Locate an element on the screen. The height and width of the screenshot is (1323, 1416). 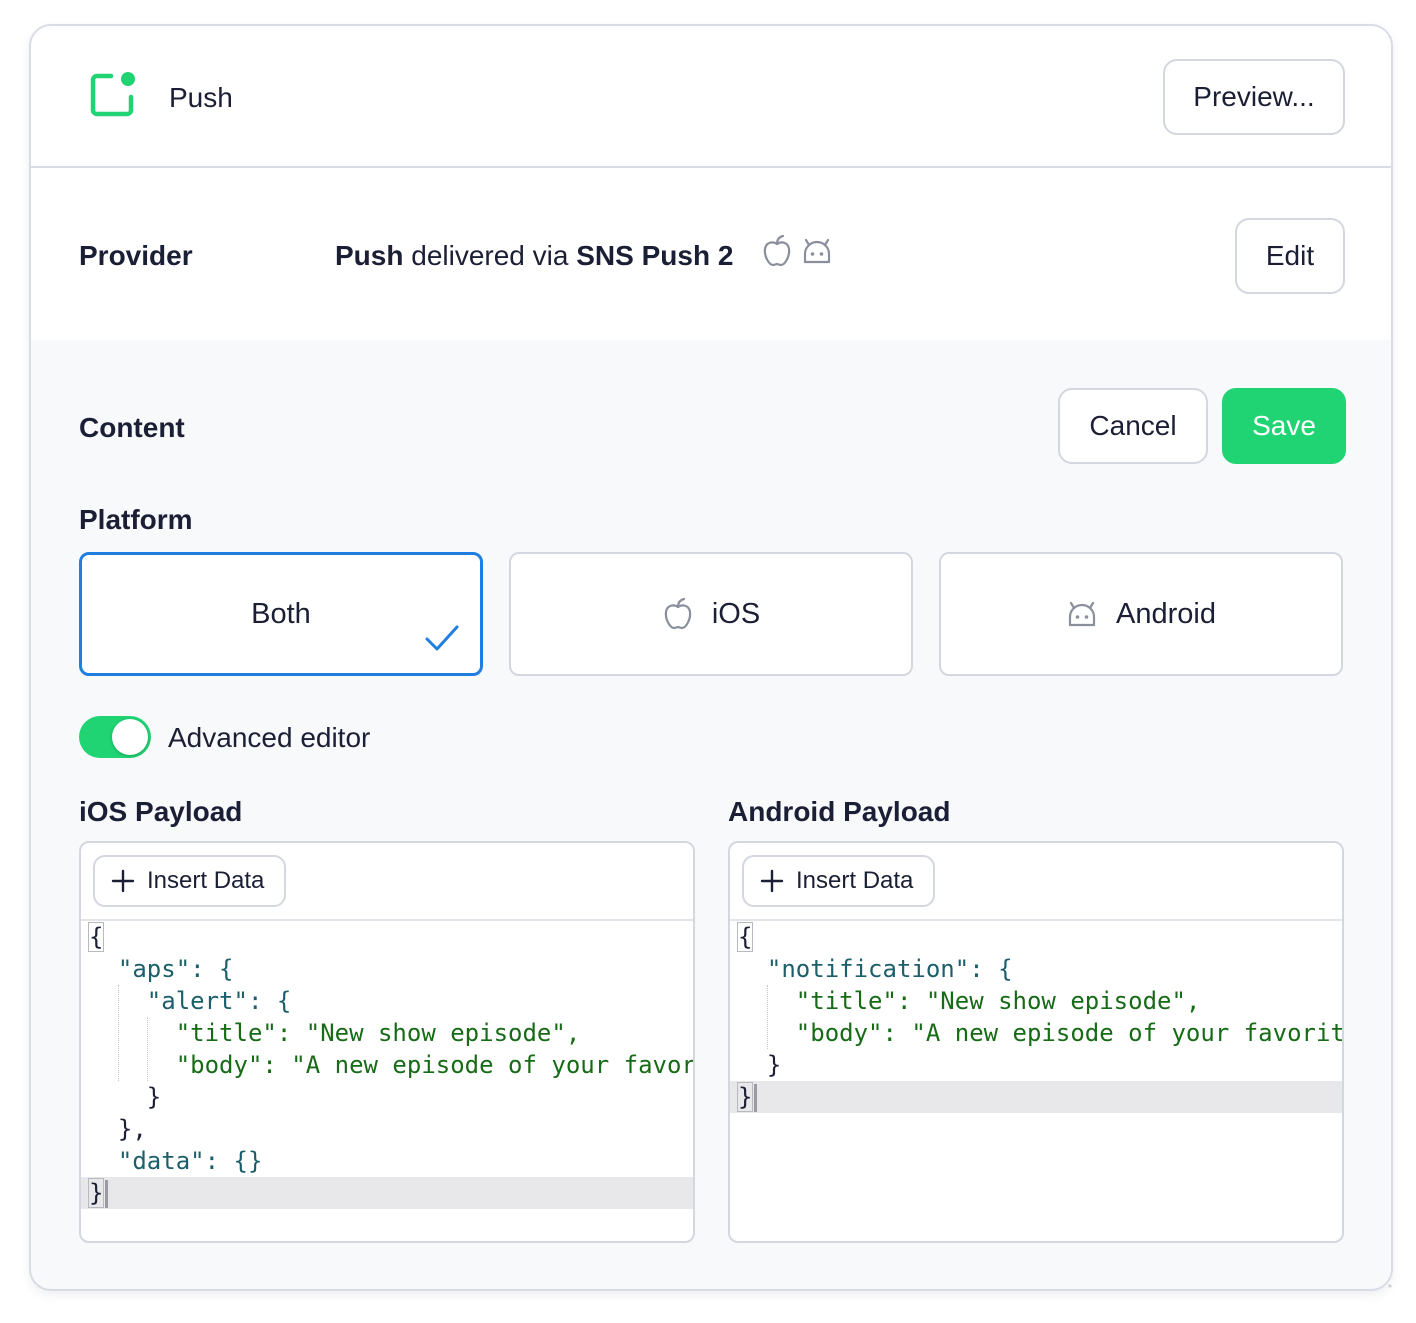
code-line: "notification": { is located at coordinates (875, 969).